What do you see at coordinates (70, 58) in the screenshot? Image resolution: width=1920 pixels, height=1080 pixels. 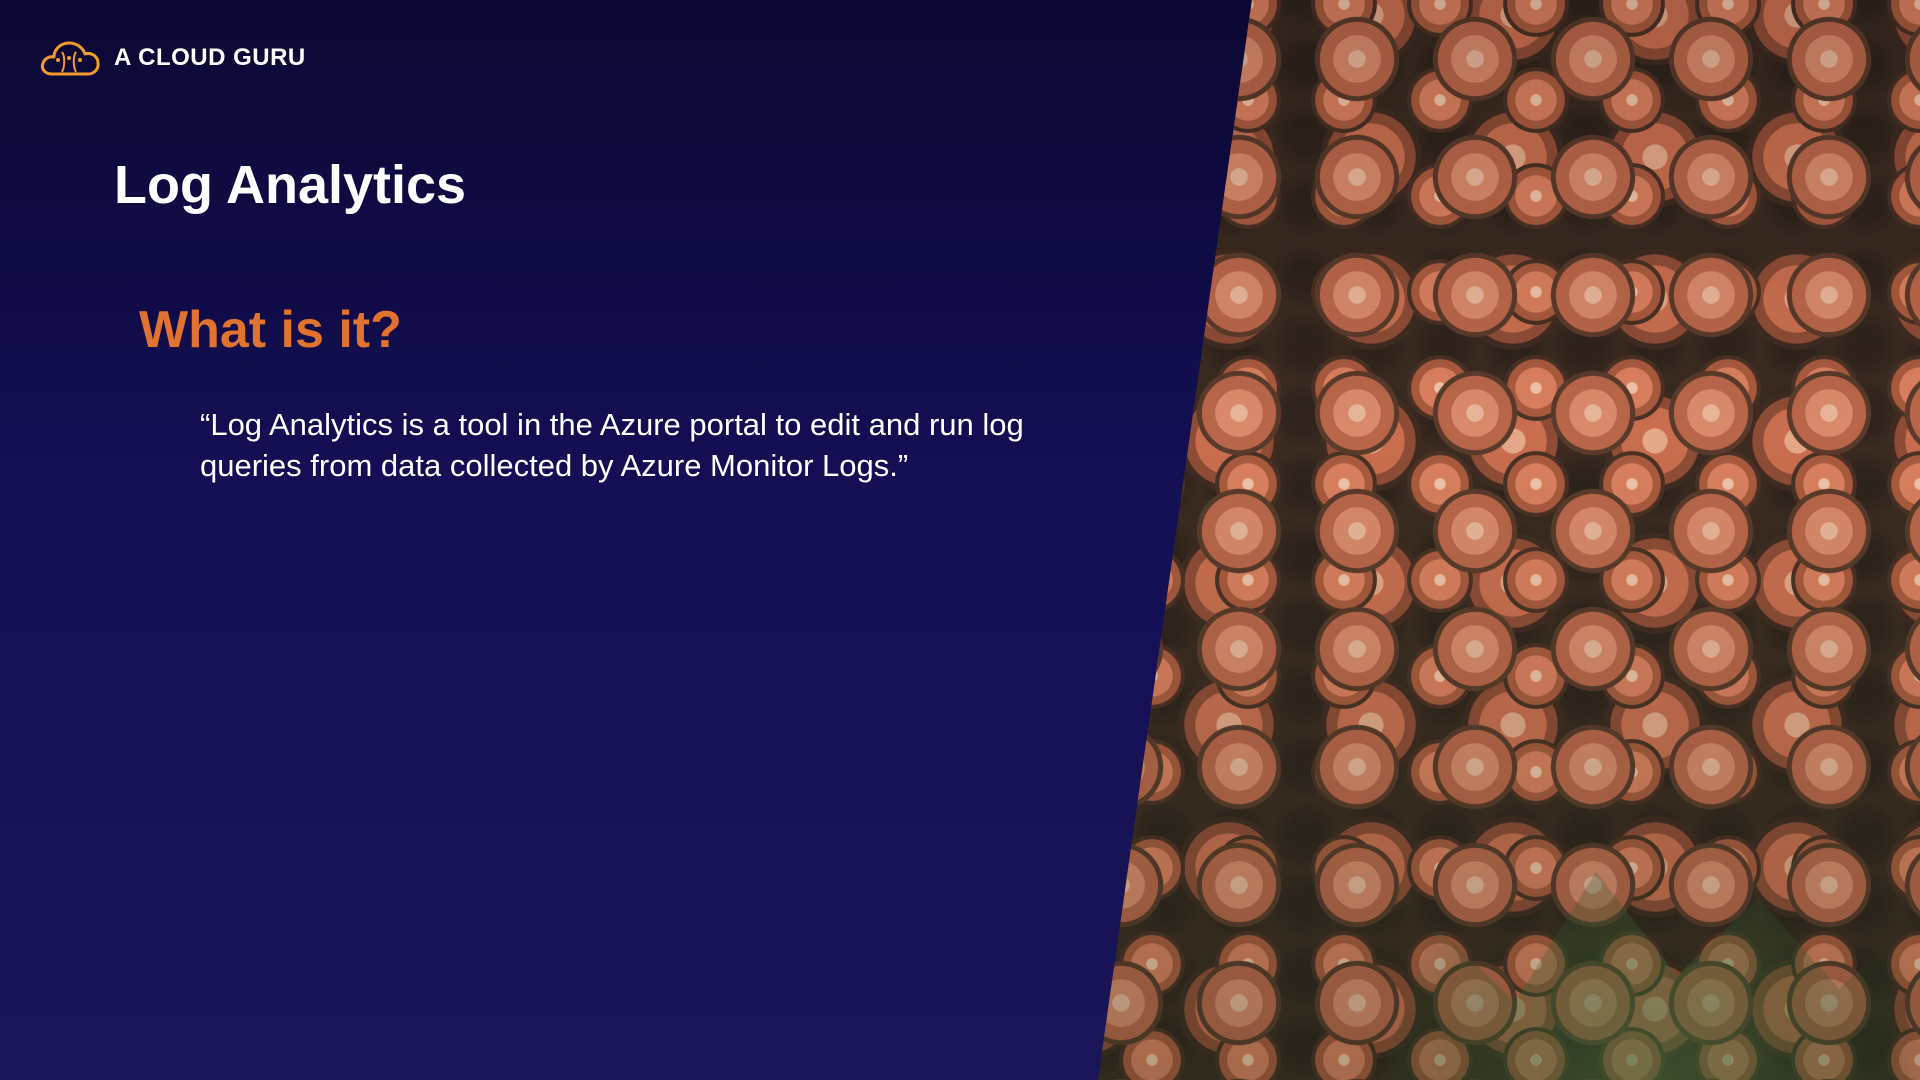 I see `cloud-logo-icon` at bounding box center [70, 58].